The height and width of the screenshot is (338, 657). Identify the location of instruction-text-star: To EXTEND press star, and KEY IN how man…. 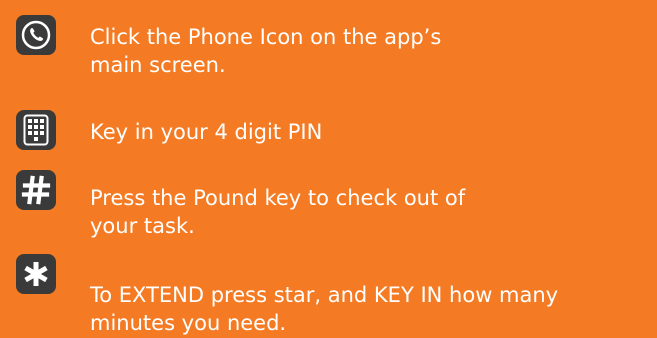
(370, 309).